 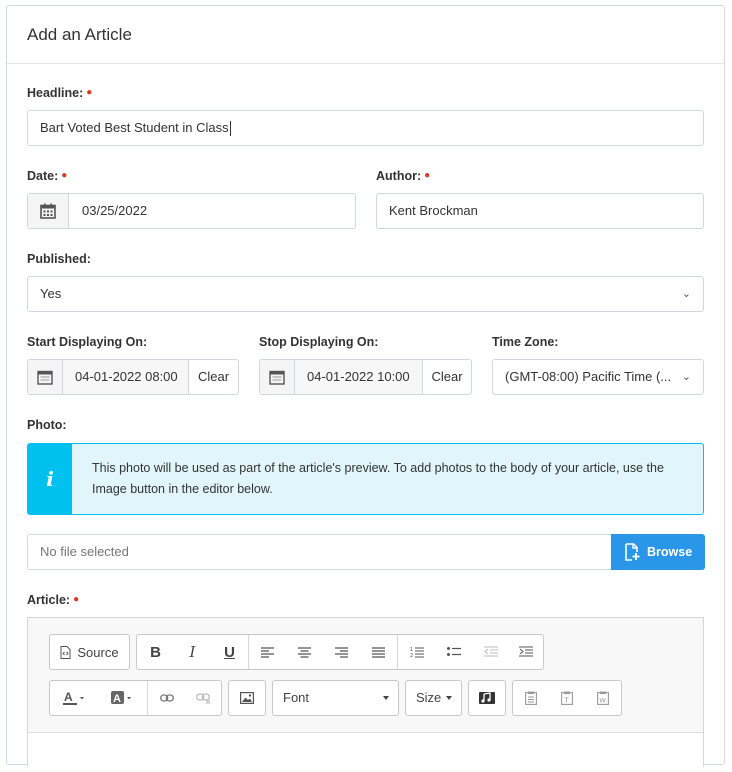 I want to click on unlink-icon, so click(x=202, y=698).